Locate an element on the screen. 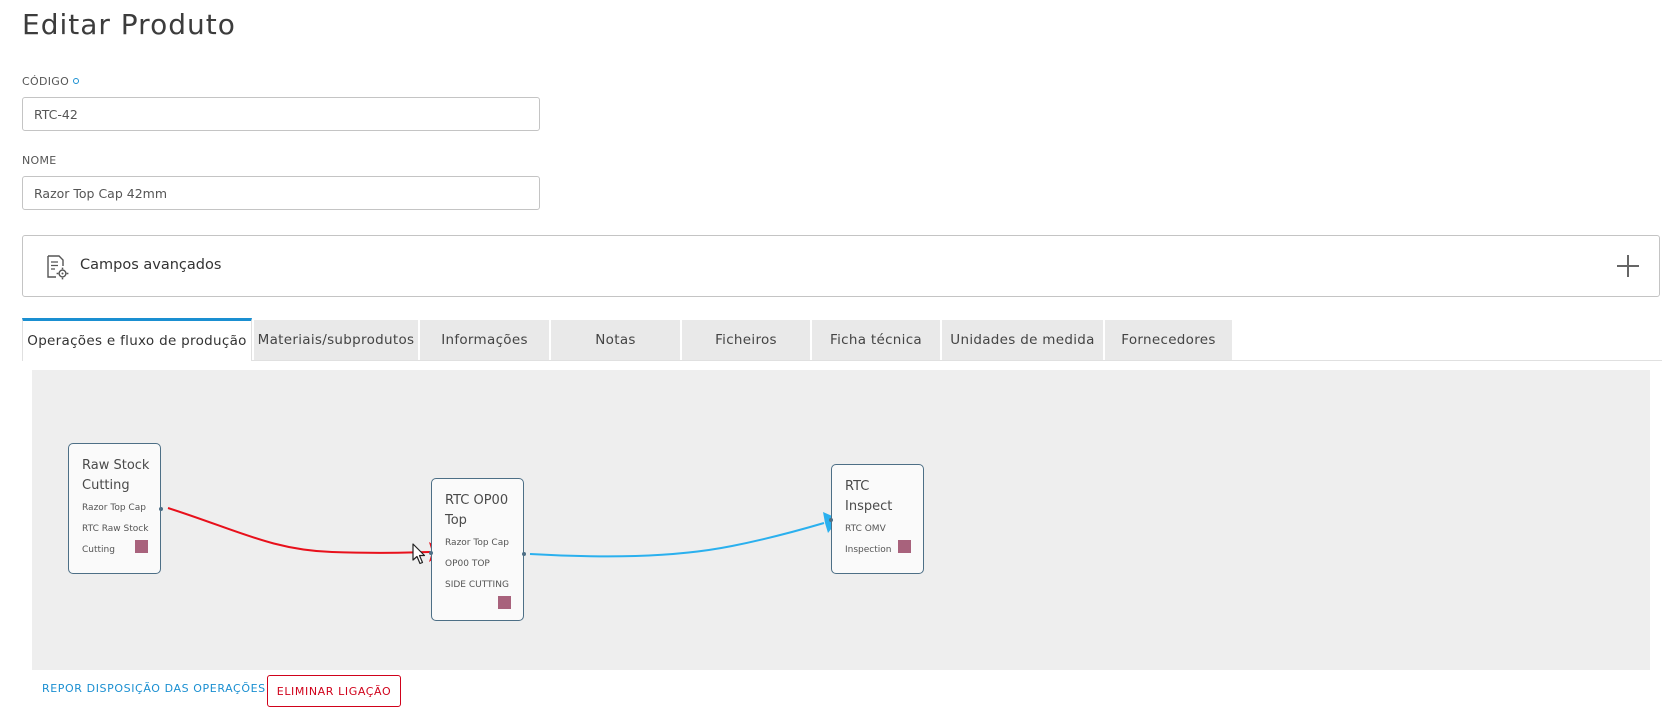 This screenshot has width=1680, height=716. required-indicator-icon is located at coordinates (76, 81).